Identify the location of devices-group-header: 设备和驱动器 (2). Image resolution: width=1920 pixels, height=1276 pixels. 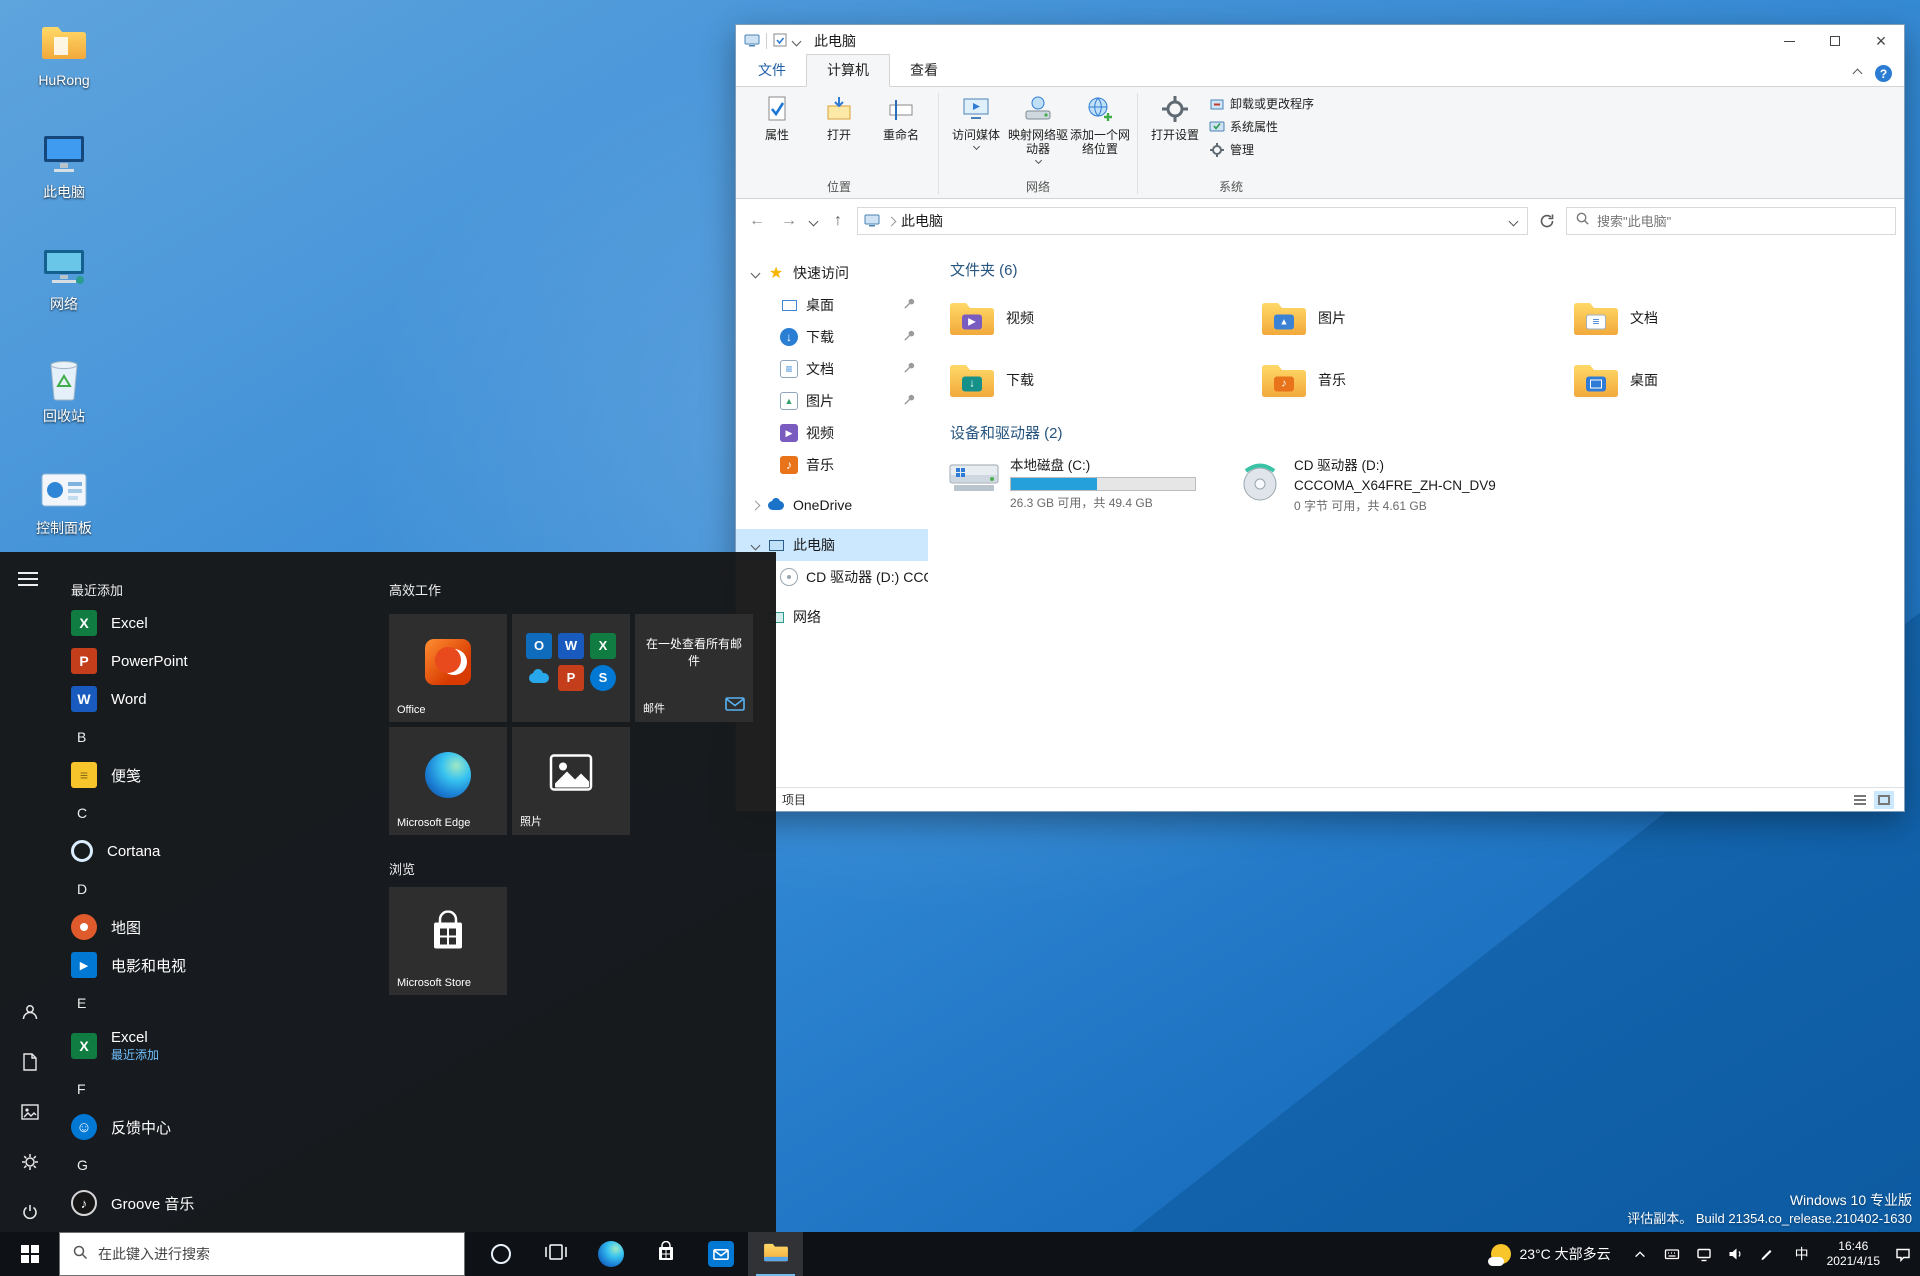
(1423, 432).